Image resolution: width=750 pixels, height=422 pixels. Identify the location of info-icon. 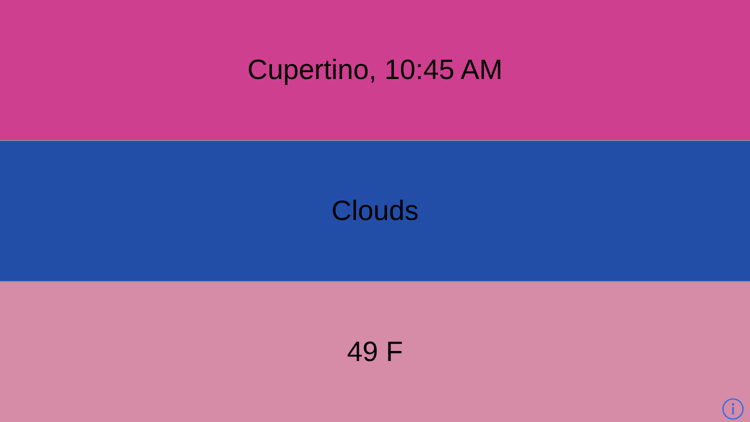
(733, 409).